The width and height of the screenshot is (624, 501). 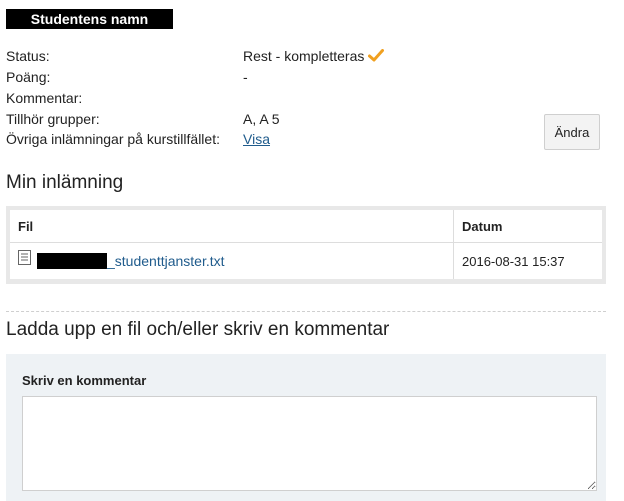 I want to click on change-button: Ändra, so click(x=572, y=132).